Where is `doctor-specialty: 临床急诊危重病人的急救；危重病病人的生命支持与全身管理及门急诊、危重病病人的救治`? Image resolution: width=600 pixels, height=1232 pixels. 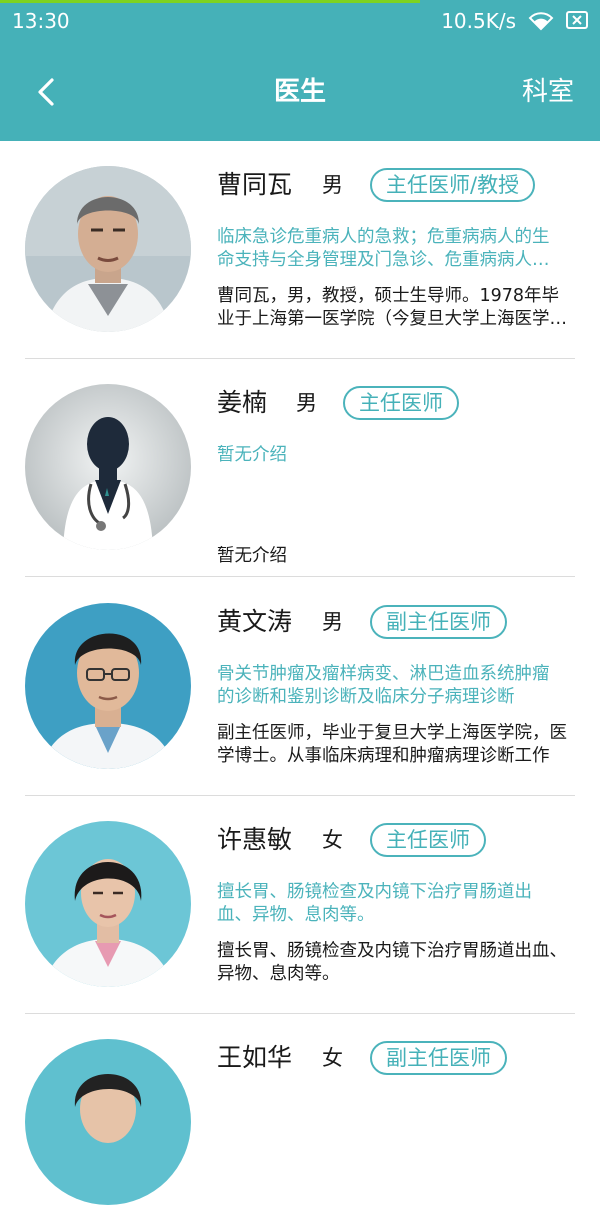
doctor-specialty: 临床急诊危重病人的急救；危重病病人的生命支持与全身管理及门急诊、危重病病人的救治 is located at coordinates (383, 248).